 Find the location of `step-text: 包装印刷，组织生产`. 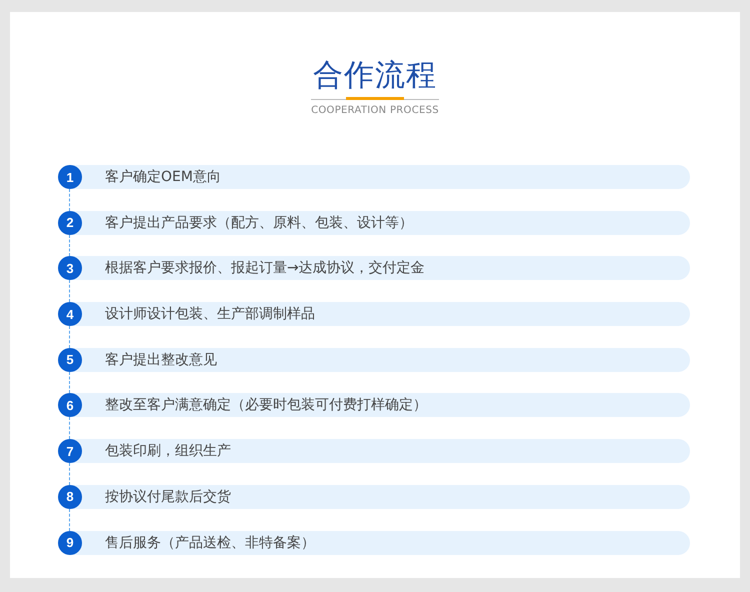

step-text: 包装印刷，组织生产 is located at coordinates (168, 451).